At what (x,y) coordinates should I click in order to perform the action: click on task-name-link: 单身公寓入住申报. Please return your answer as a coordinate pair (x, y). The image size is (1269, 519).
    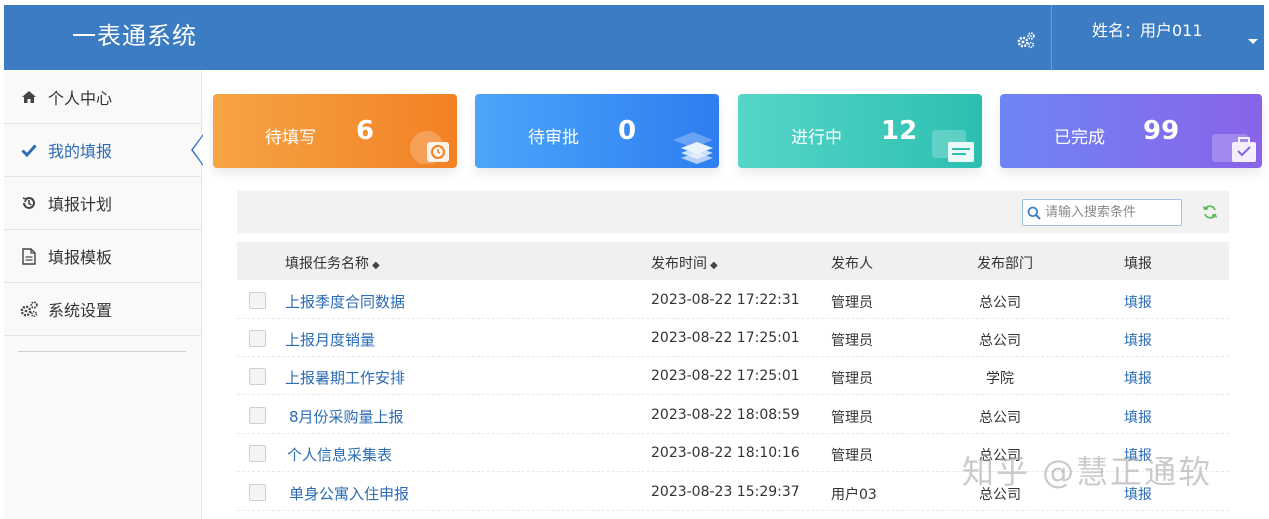
    Looking at the image, I should click on (349, 493).